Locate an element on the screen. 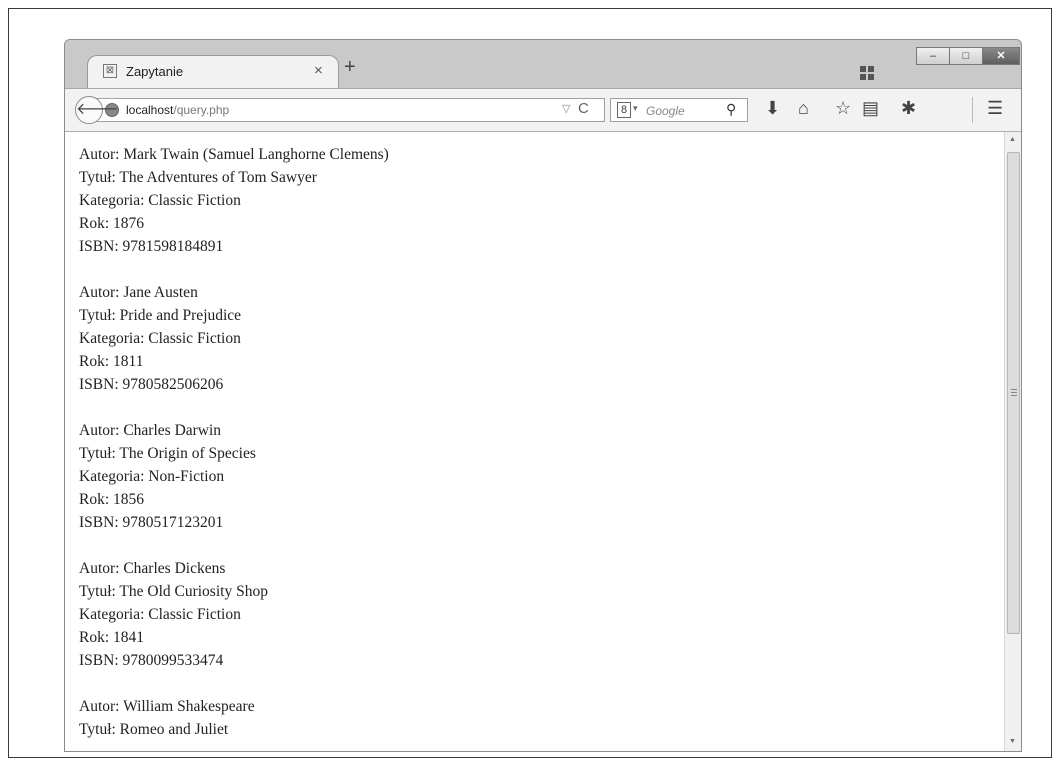 The image size is (1061, 767). book-year: Rok: 1811 is located at coordinates (111, 361).